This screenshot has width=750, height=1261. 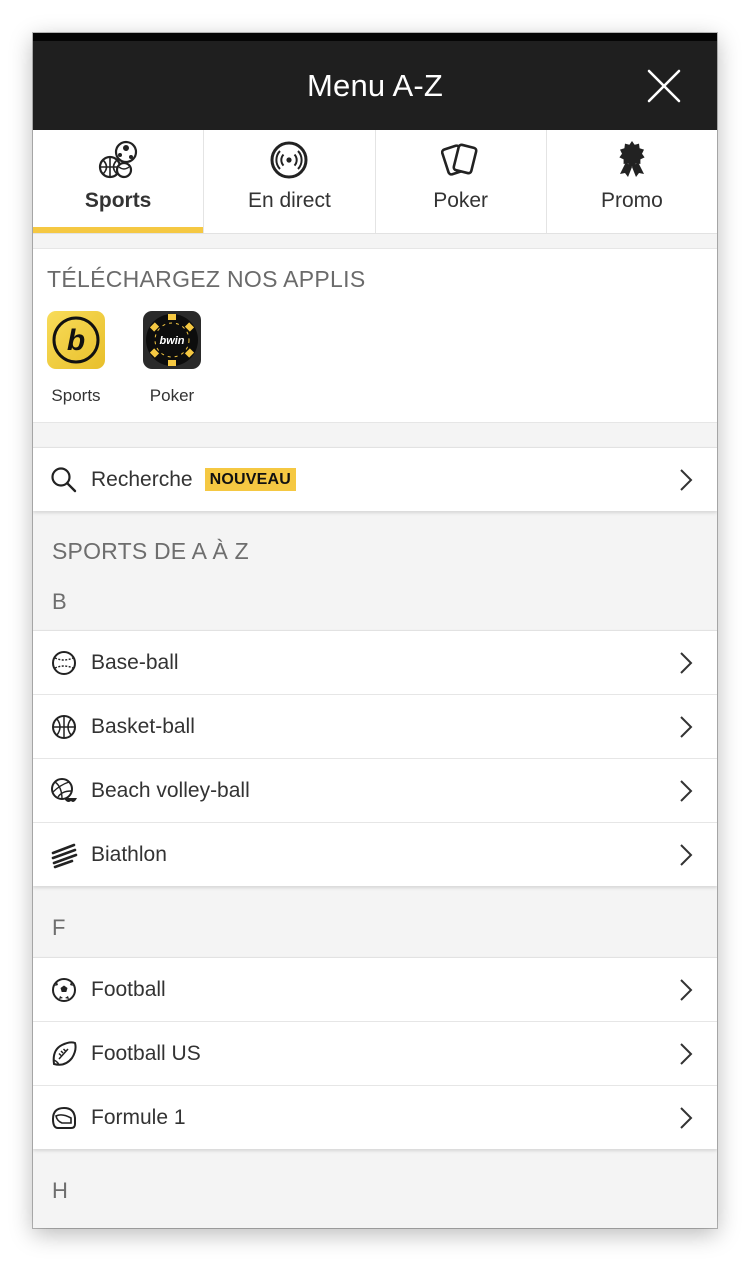 What do you see at coordinates (375, 790) in the screenshot?
I see `sport-row-beach-volleyball: Beach volley-ball` at bounding box center [375, 790].